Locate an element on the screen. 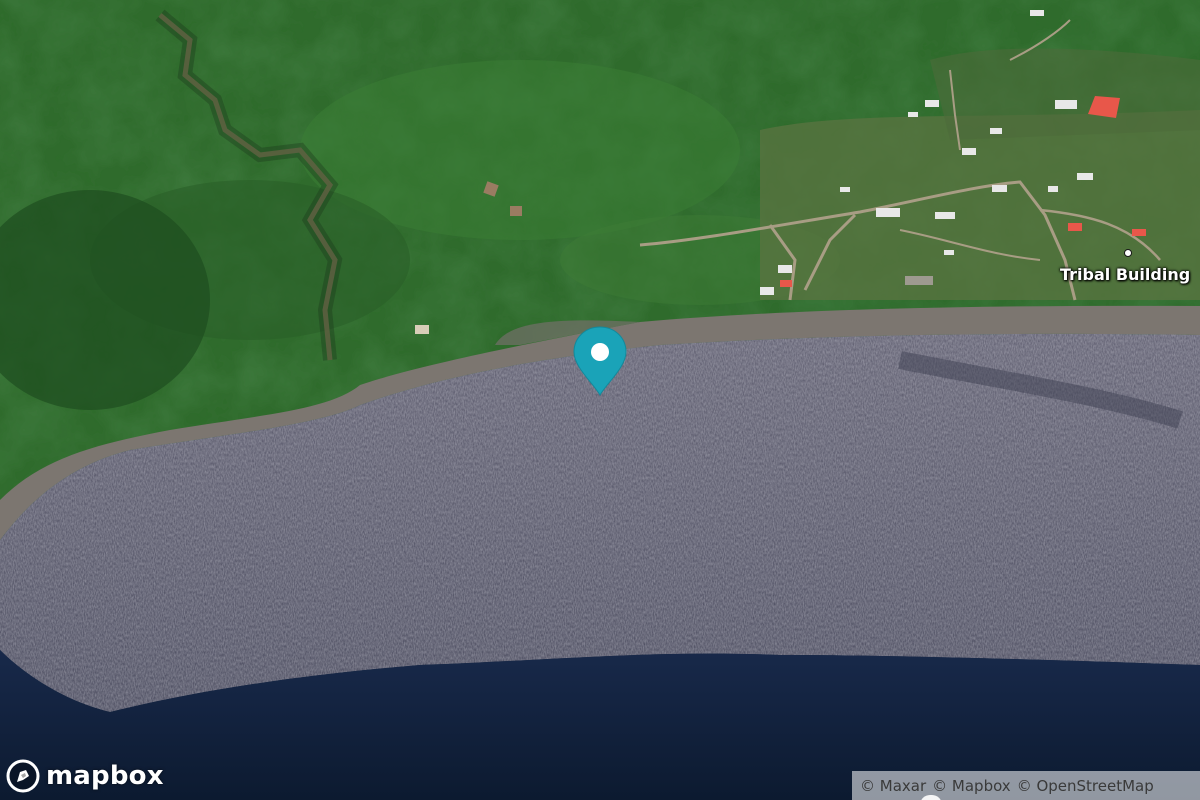  attribution-mapbox-link: © Mapbox is located at coordinates (971, 786).